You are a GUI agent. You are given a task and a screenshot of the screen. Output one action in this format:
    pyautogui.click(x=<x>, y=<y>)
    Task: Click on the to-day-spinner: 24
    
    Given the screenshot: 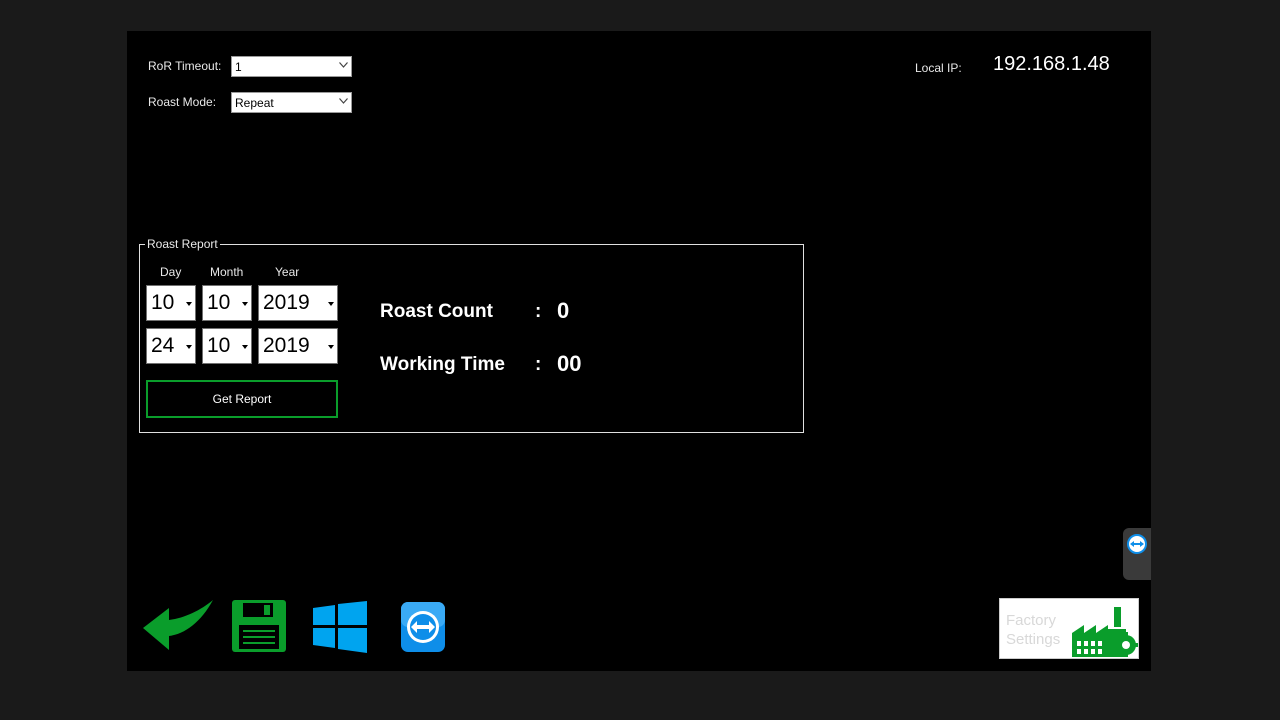 What is the action you would take?
    pyautogui.click(x=171, y=346)
    